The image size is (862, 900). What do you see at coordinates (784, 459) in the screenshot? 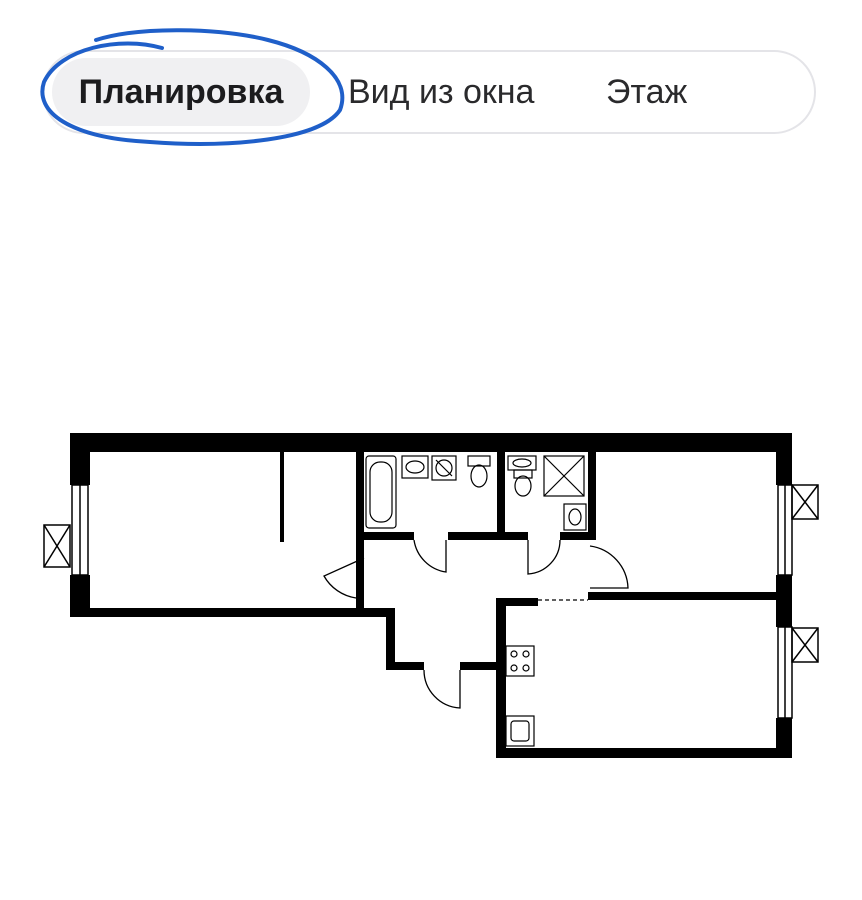
I see `outer-wall-right-top` at bounding box center [784, 459].